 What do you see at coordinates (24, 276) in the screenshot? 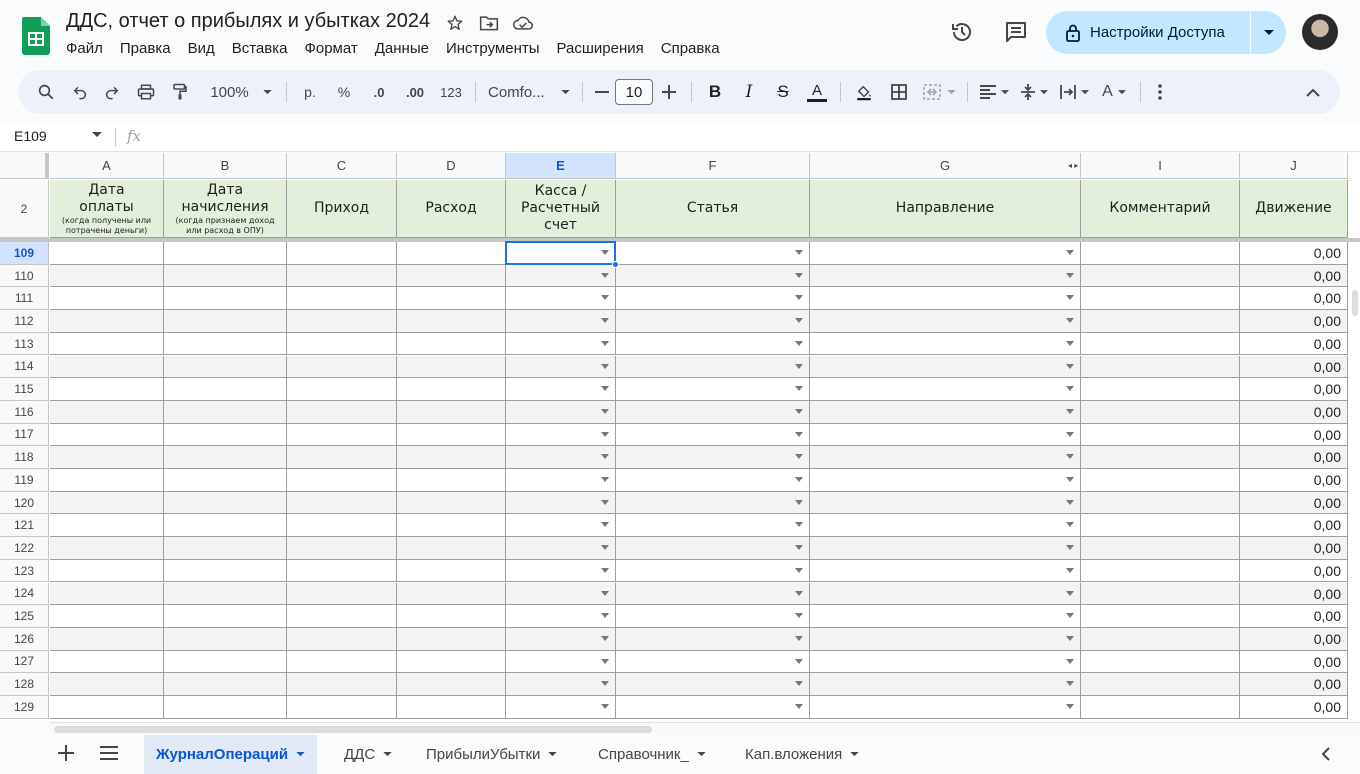
I see `row-header: 110` at bounding box center [24, 276].